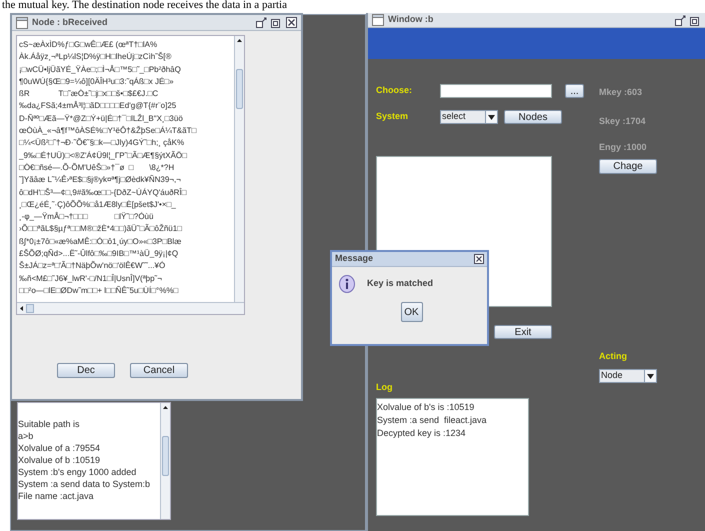 The image size is (705, 531). I want to click on ok-button: OK, so click(411, 312).